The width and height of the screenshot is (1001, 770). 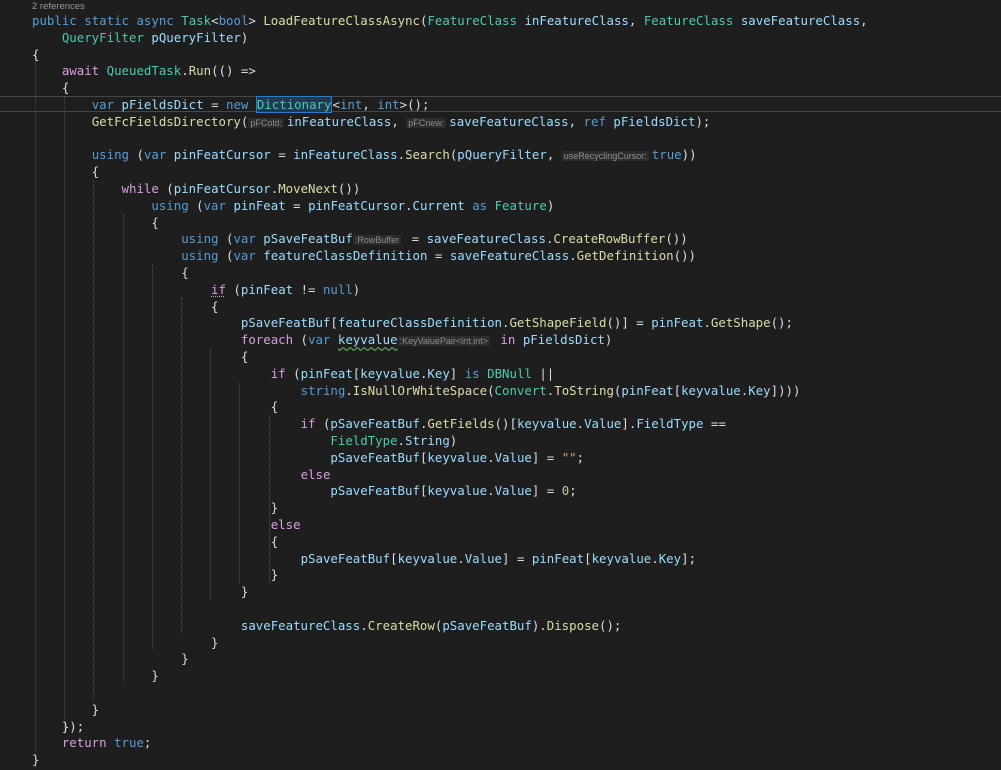 What do you see at coordinates (516, 726) in the screenshot?
I see `code-line: });` at bounding box center [516, 726].